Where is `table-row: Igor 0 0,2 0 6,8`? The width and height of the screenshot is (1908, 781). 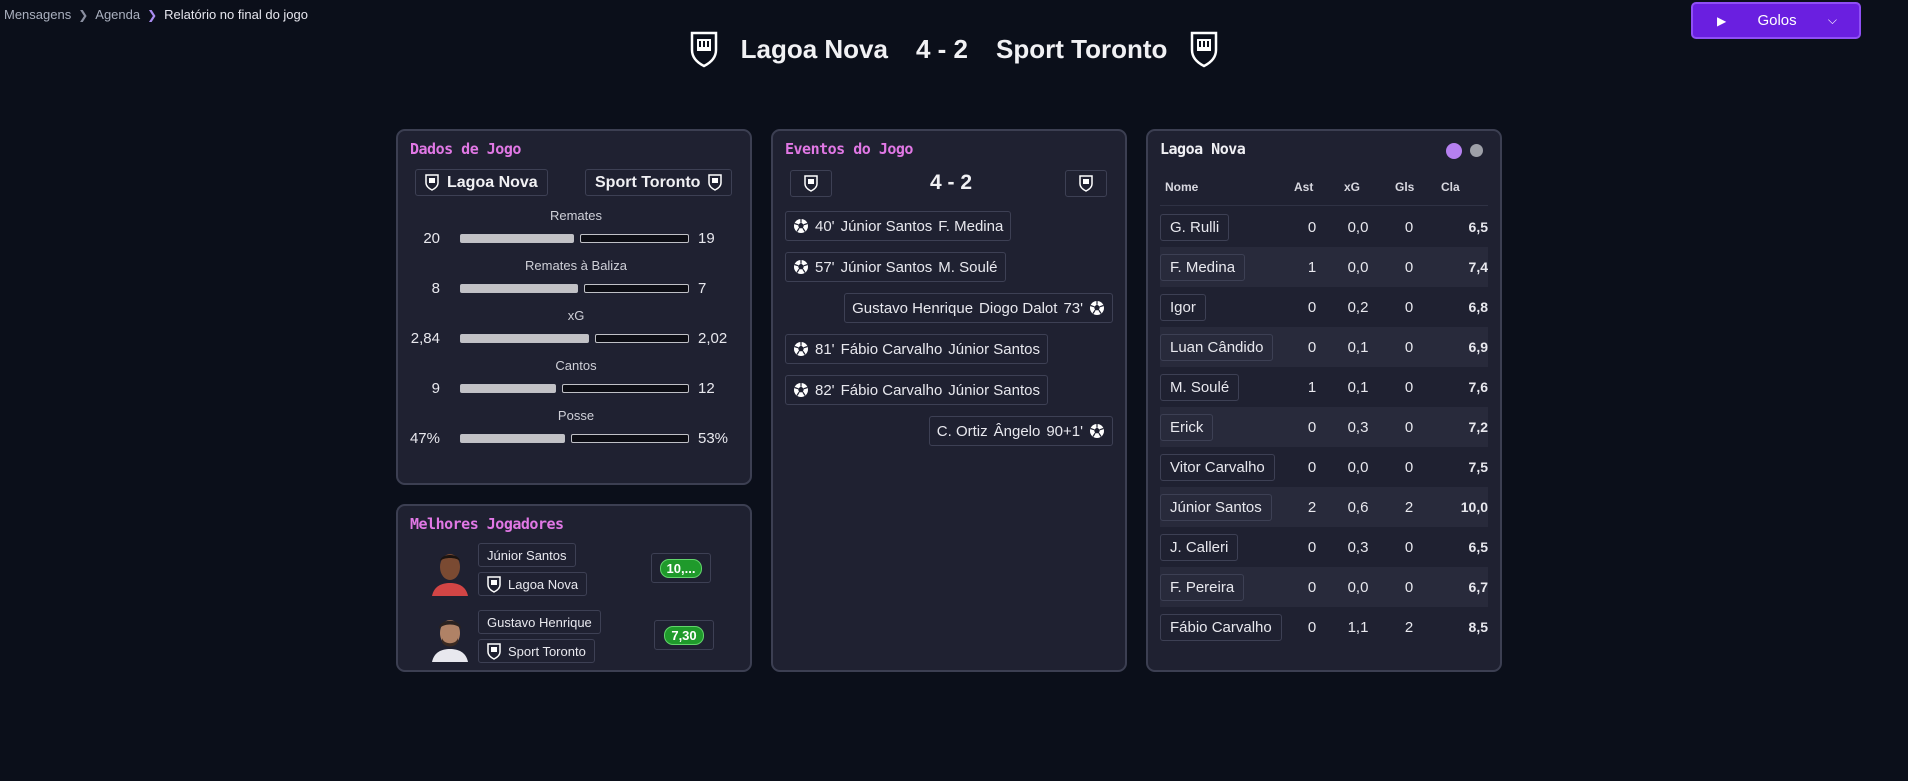
table-row: Igor 0 0,2 0 6,8 is located at coordinates (1324, 307).